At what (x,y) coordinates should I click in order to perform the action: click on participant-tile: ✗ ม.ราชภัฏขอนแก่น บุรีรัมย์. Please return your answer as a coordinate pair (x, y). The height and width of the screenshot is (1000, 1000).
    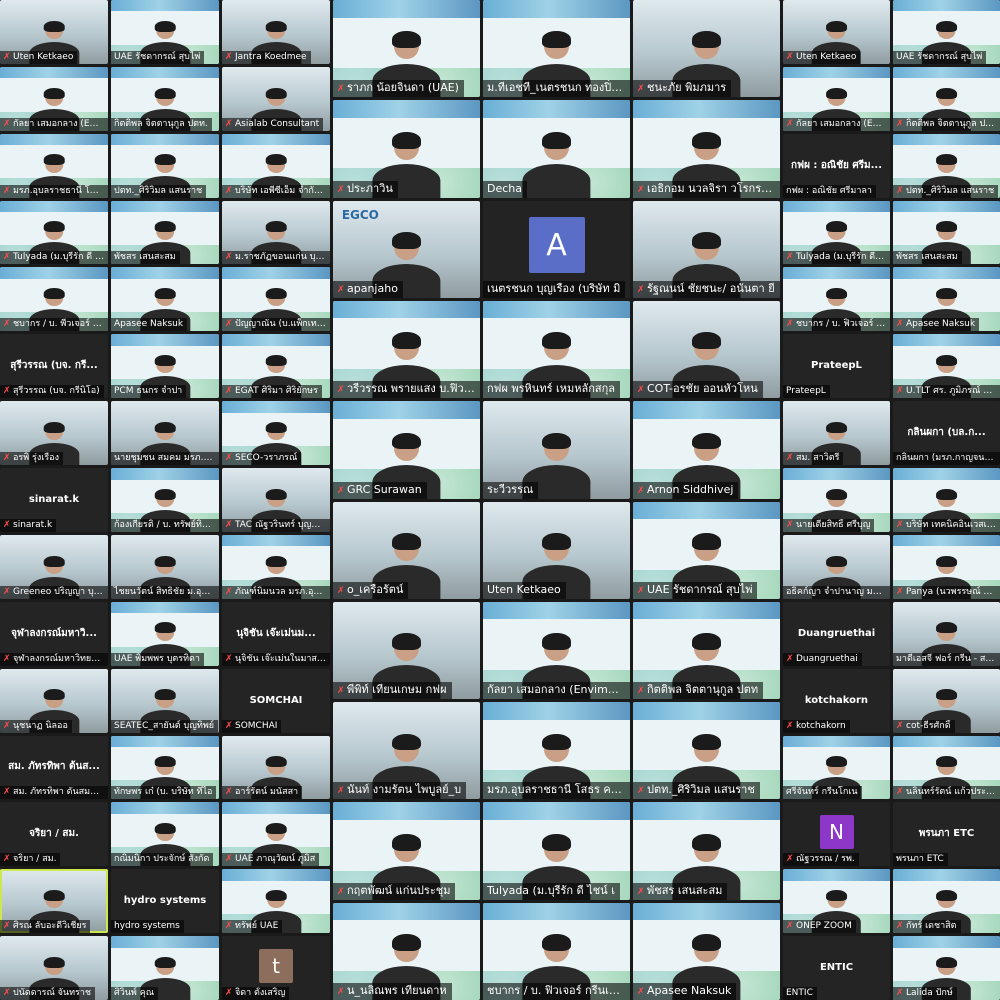
    Looking at the image, I should click on (276, 232).